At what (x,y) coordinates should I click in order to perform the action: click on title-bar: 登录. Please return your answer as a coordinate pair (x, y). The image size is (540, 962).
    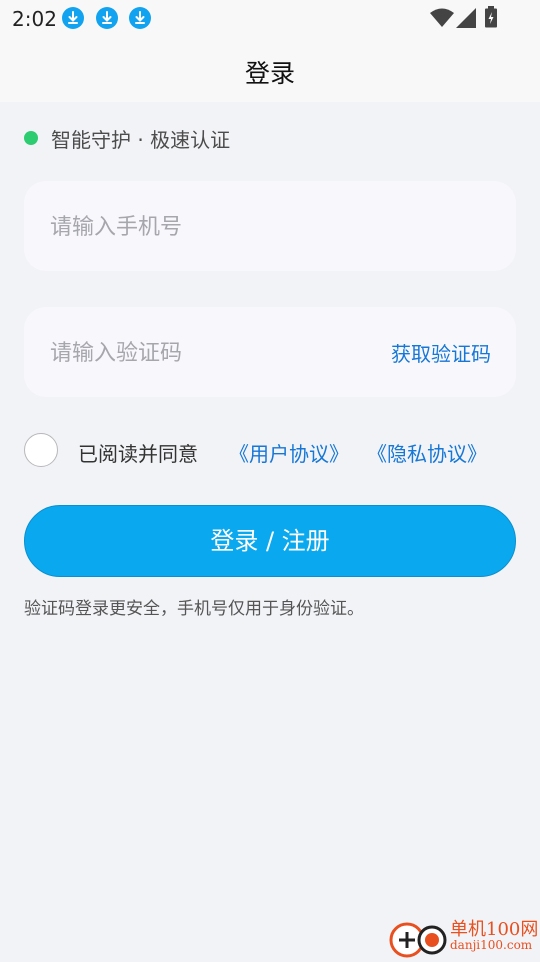
    Looking at the image, I should click on (270, 69).